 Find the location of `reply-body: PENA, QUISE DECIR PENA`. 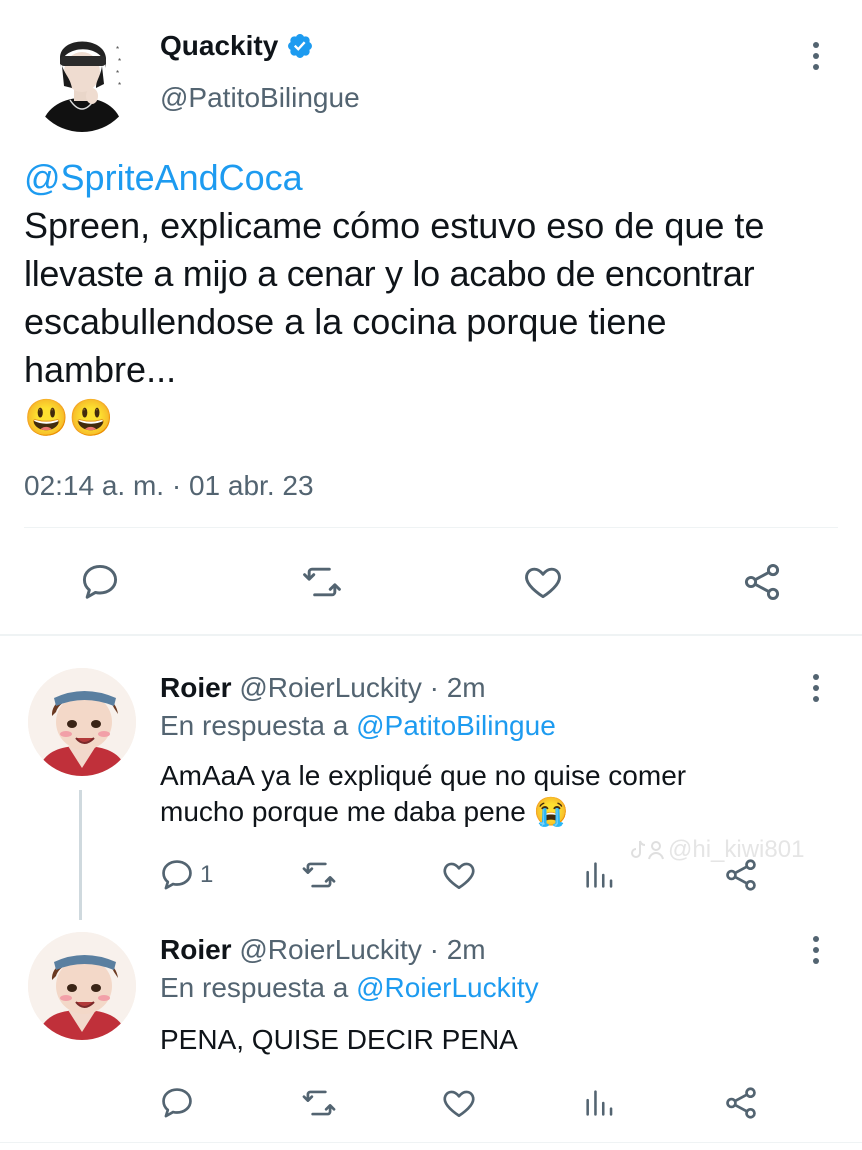

reply-body: PENA, QUISE DECIR PENA is located at coordinates (339, 1040).